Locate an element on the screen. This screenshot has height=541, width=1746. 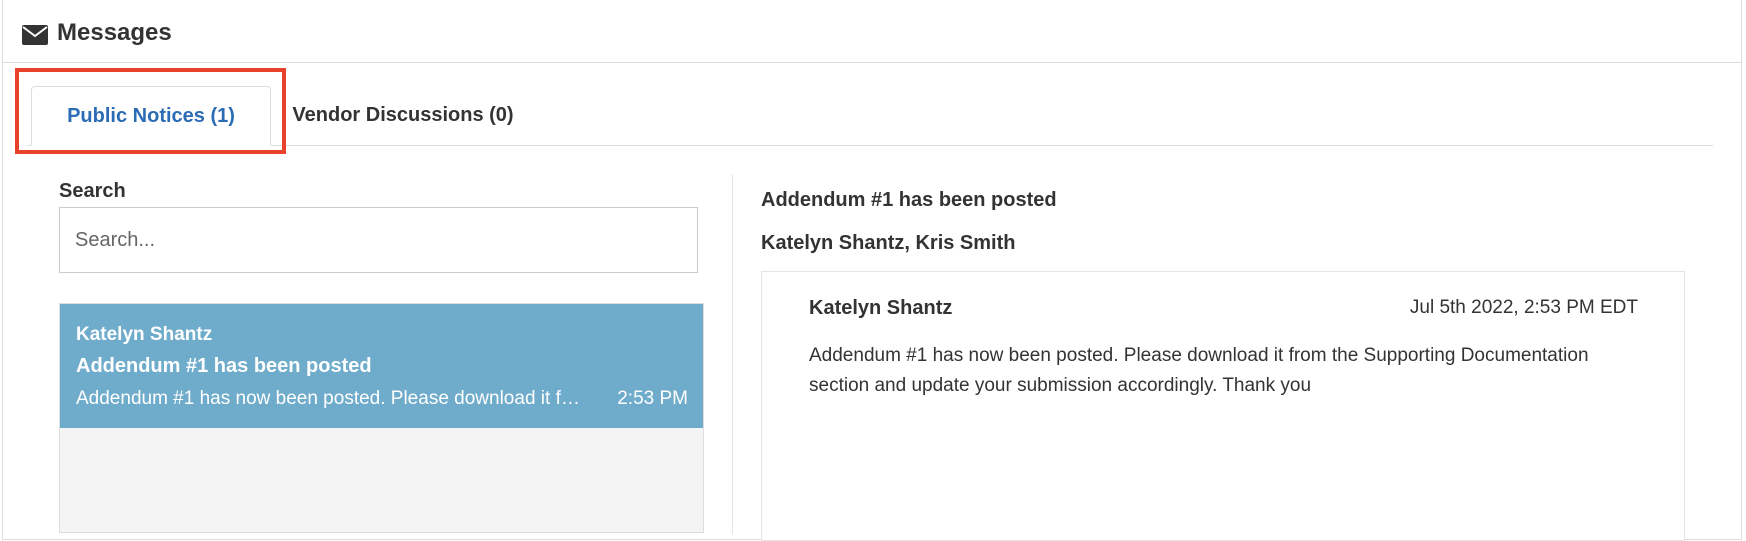
message-detail-subject: Addendum #1 has been posted is located at coordinates (909, 200).